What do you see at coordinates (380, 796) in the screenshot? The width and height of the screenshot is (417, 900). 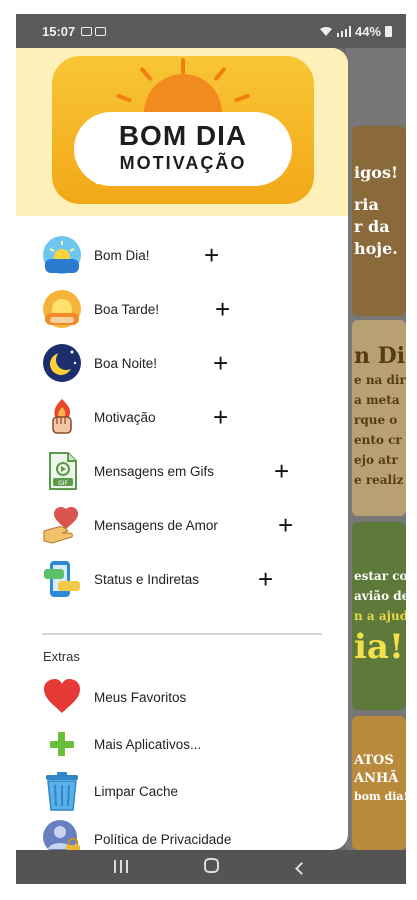 I see `card-text: bom dia!` at bounding box center [380, 796].